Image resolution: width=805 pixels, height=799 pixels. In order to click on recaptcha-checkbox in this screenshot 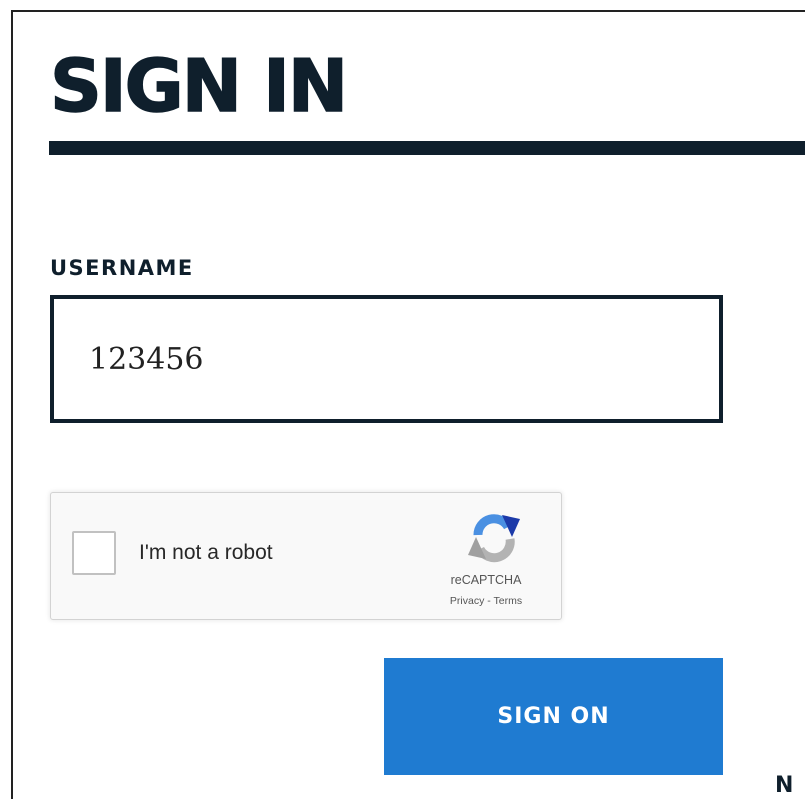, I will do `click(94, 553)`.